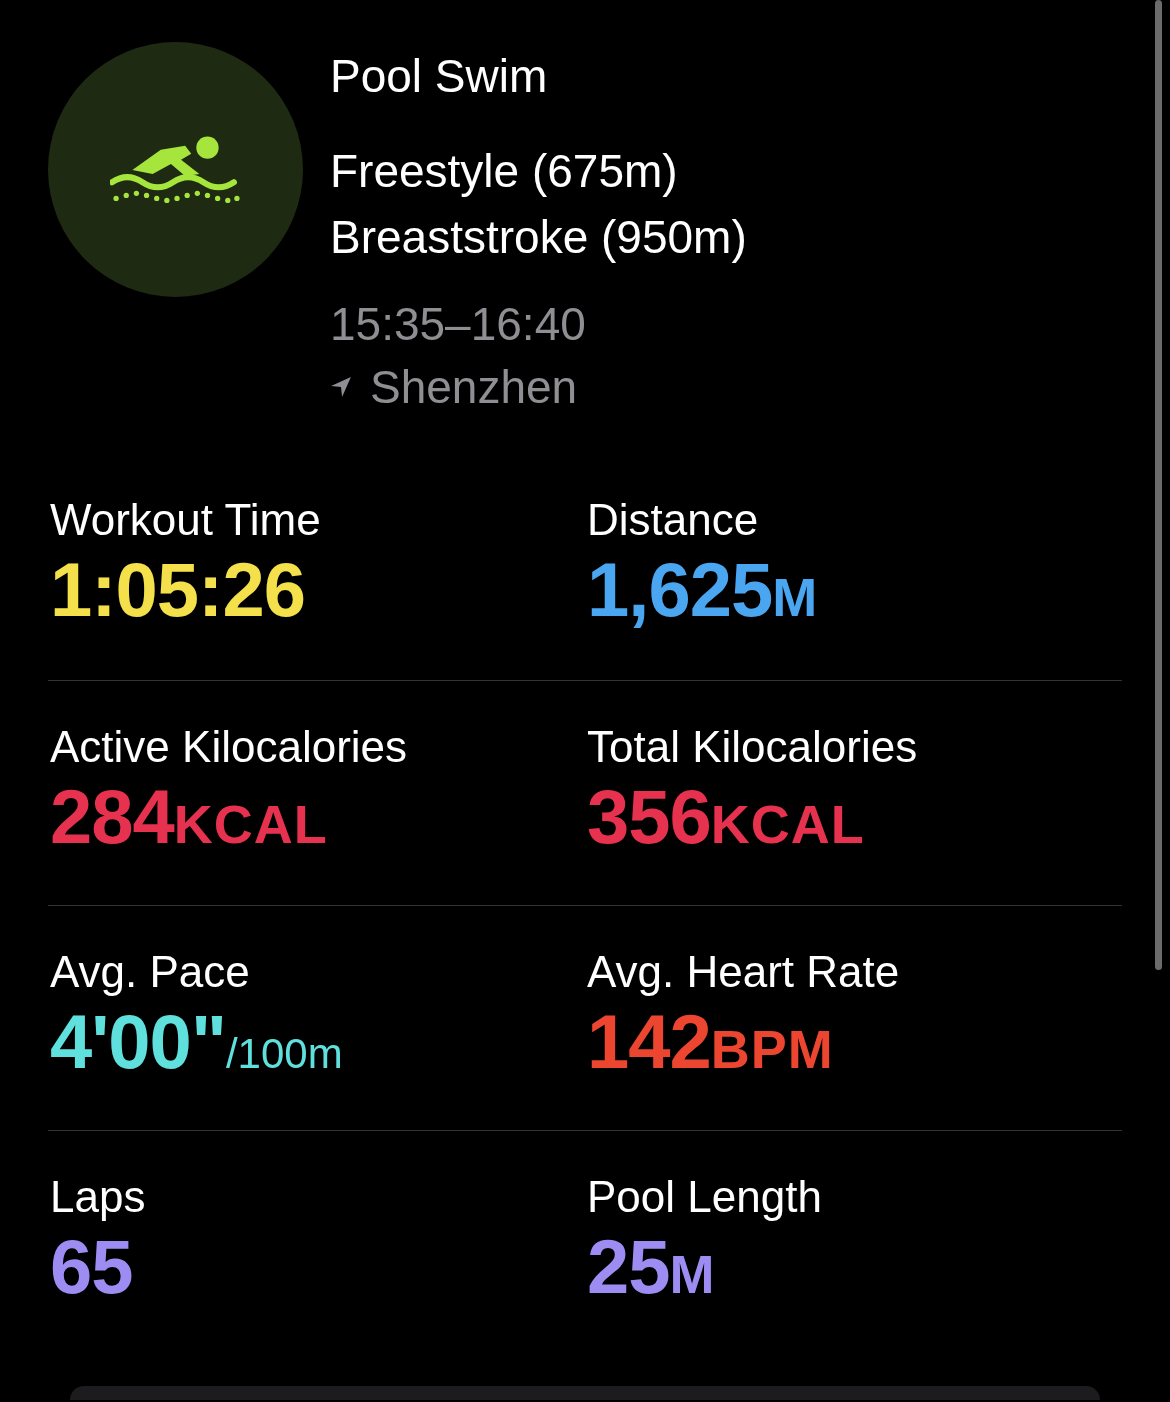  I want to click on location-arrow-icon, so click(341, 387).